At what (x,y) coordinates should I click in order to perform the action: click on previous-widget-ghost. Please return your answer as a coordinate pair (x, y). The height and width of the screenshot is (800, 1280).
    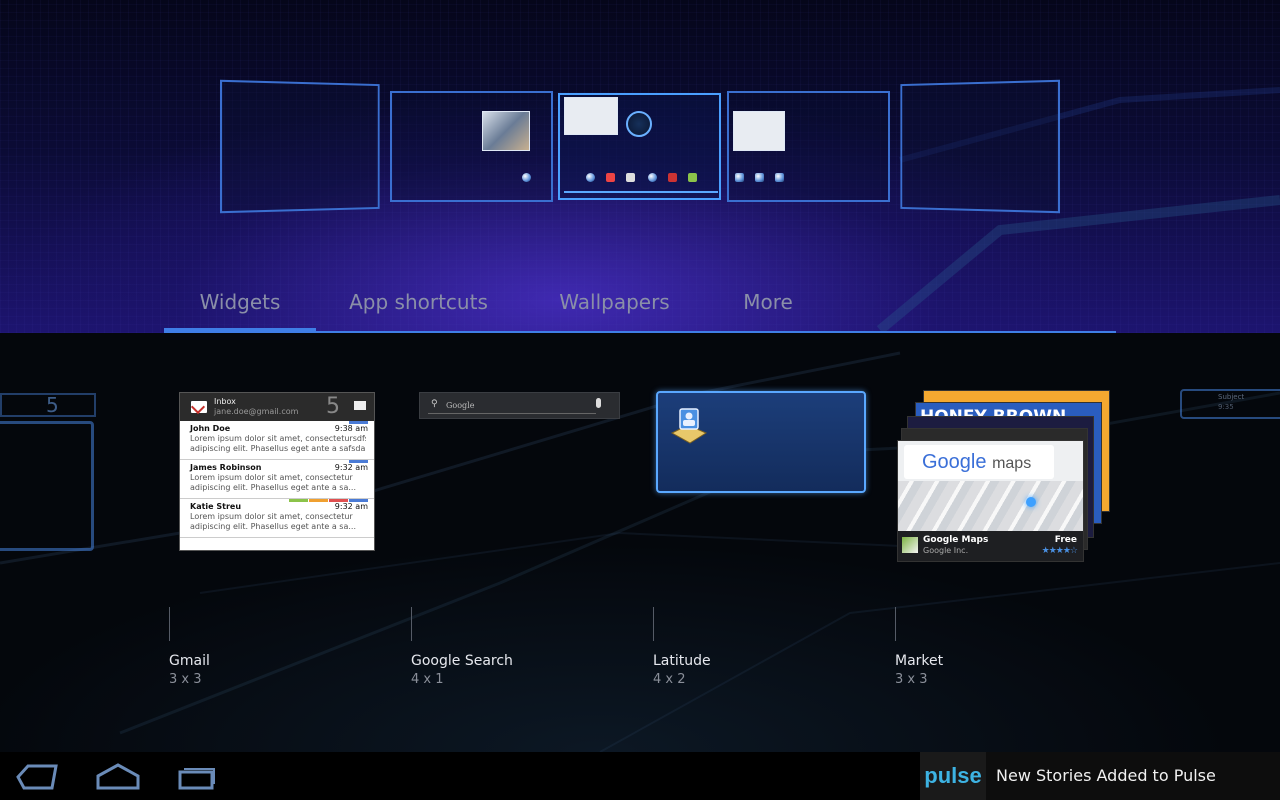
    Looking at the image, I should click on (47, 486).